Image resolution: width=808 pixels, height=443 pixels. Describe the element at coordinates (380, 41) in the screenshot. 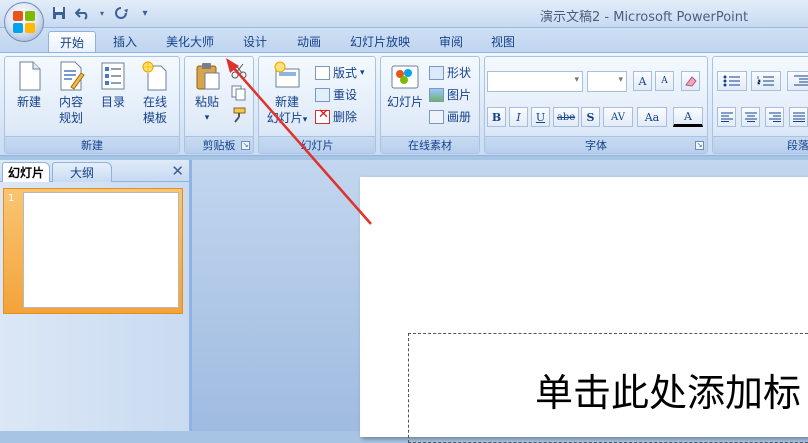

I see `tab-slideshow: 幻灯片放映` at that location.